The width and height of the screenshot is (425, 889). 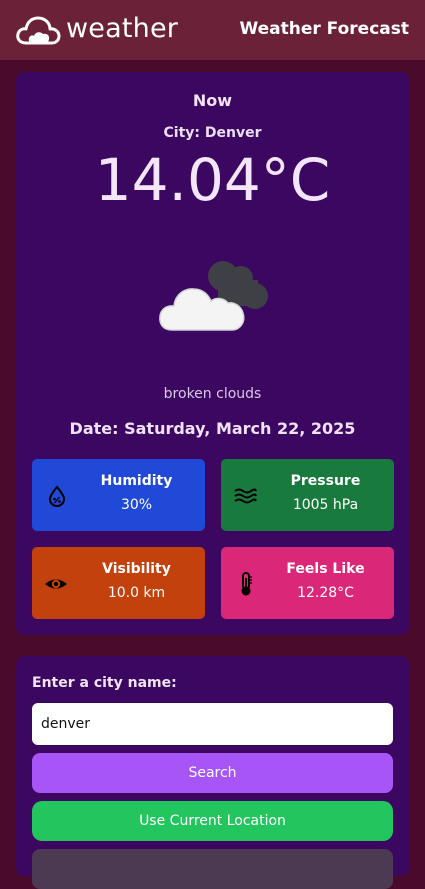 What do you see at coordinates (325, 593) in the screenshot?
I see `feels-like-value: 12.28°C` at bounding box center [325, 593].